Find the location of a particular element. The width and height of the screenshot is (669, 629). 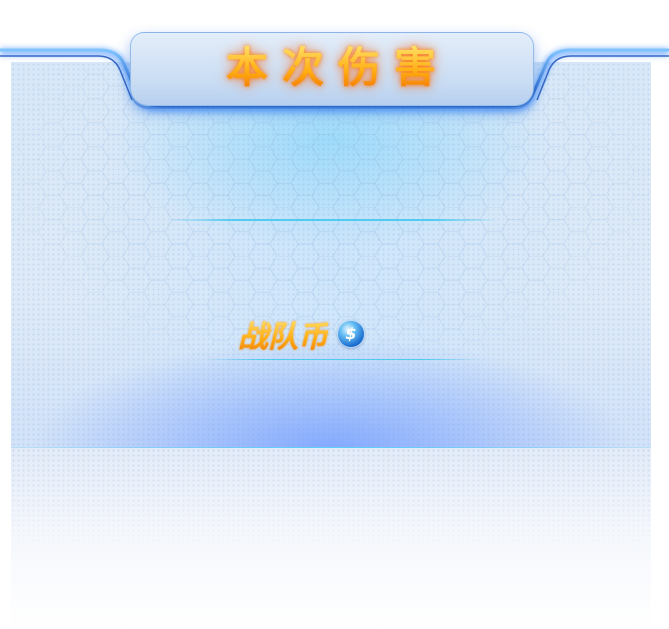

currency-row: 战队币 $ is located at coordinates (301, 334).